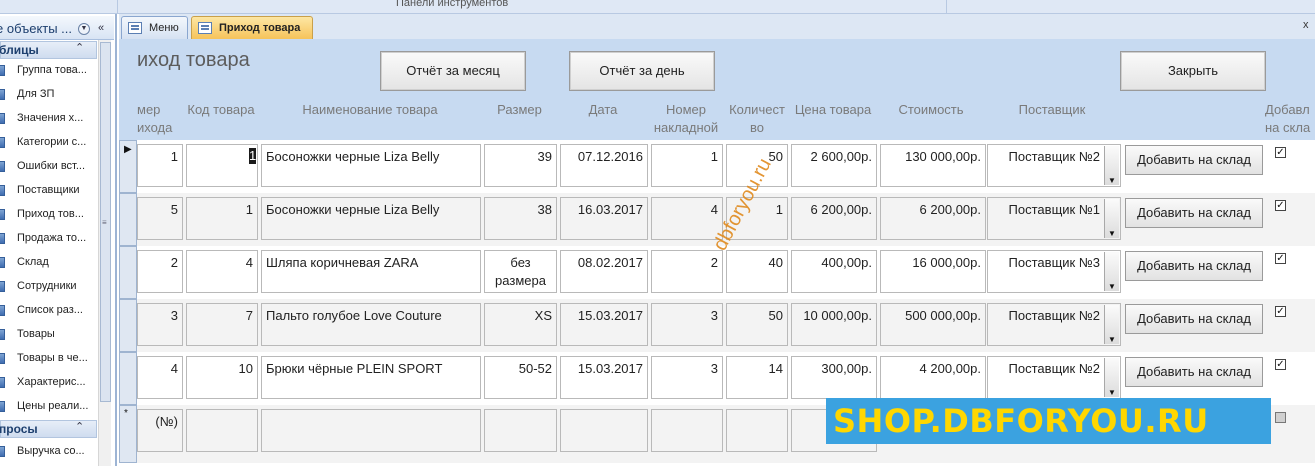 The height and width of the screenshot is (466, 1315). Describe the element at coordinates (520, 377) in the screenshot. I see `size-field: 50-52` at that location.